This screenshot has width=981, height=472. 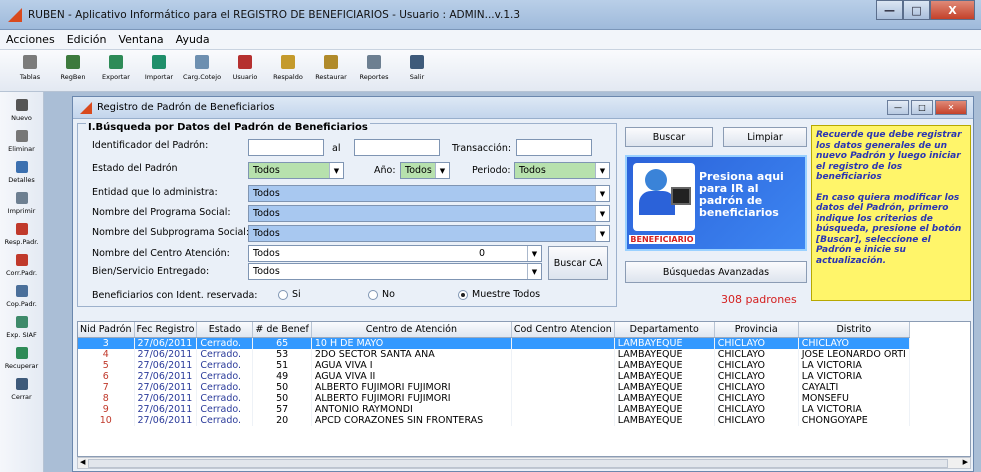 What do you see at coordinates (331, 77) in the screenshot?
I see `toolbar-label: Restaurar` at bounding box center [331, 77].